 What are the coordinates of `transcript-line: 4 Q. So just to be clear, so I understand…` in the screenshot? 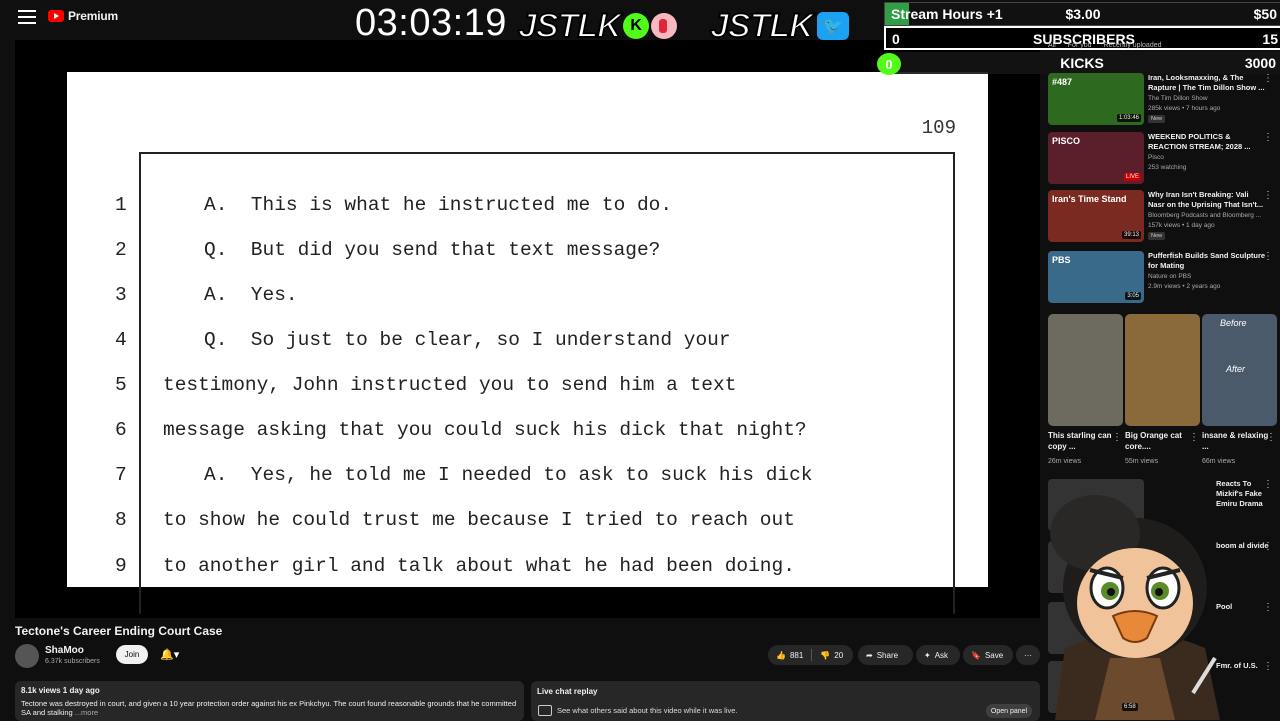 It's located at (527, 344).